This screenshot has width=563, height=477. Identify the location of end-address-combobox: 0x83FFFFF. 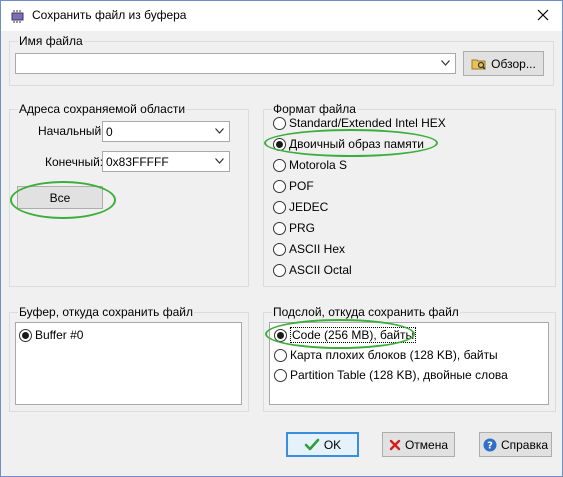
(166, 161).